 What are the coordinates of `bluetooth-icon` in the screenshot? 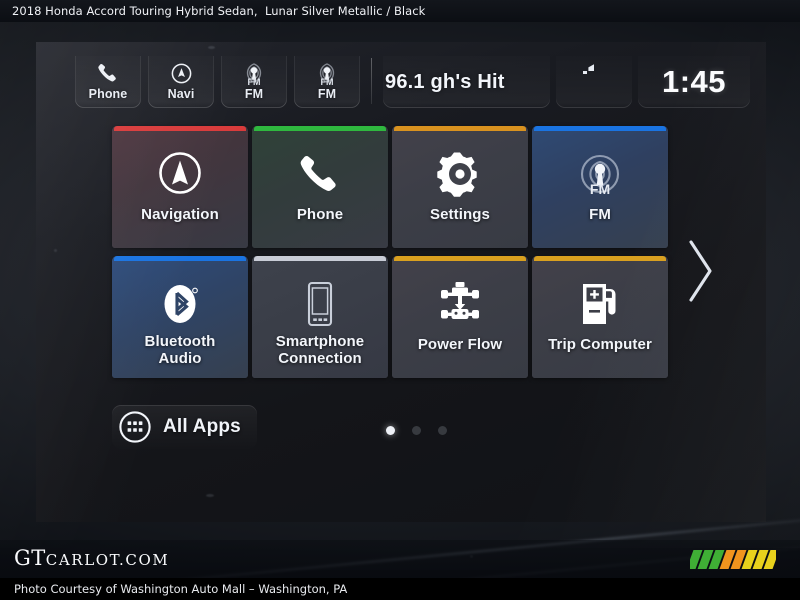 It's located at (180, 304).